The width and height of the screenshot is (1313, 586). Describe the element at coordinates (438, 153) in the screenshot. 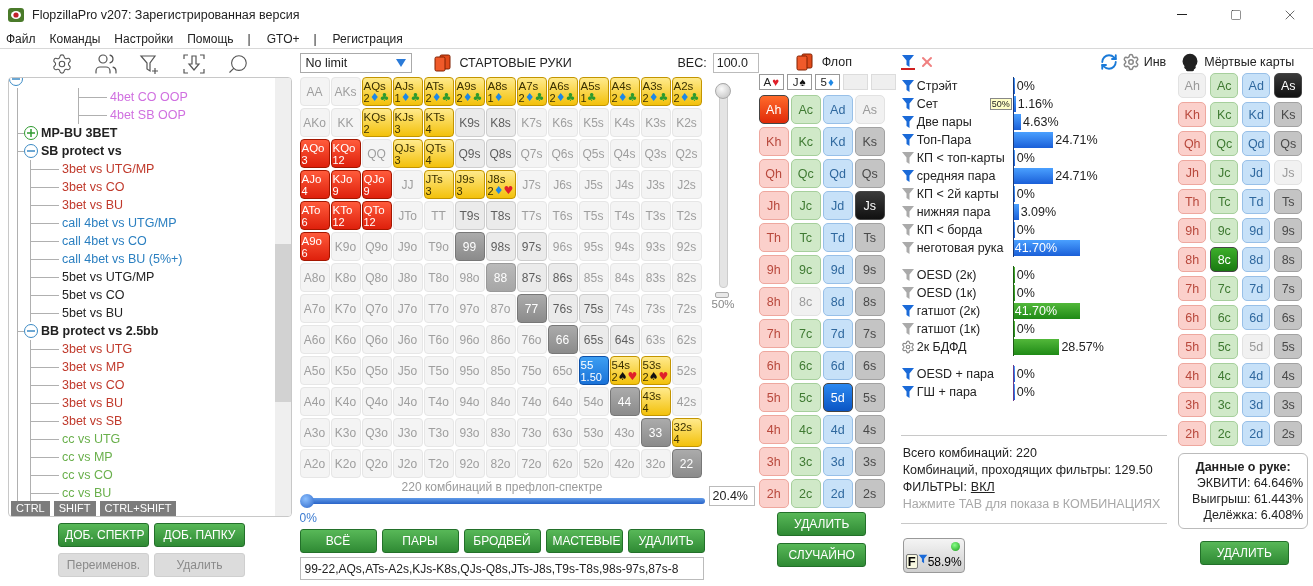

I see `hand-cell: QTs 4` at that location.